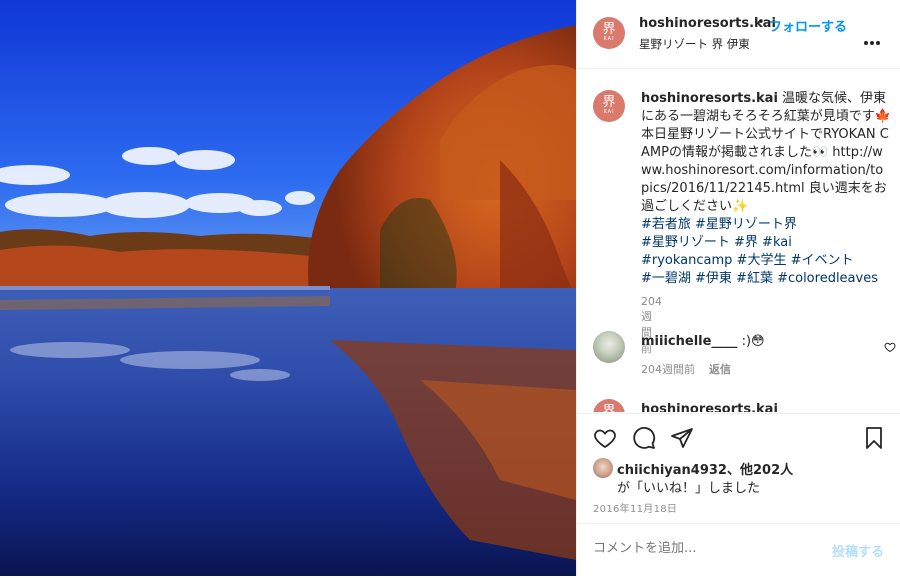 Image resolution: width=900 pixels, height=578 pixels. Describe the element at coordinates (753, 341) in the screenshot. I see `comment-text: :)😳` at that location.